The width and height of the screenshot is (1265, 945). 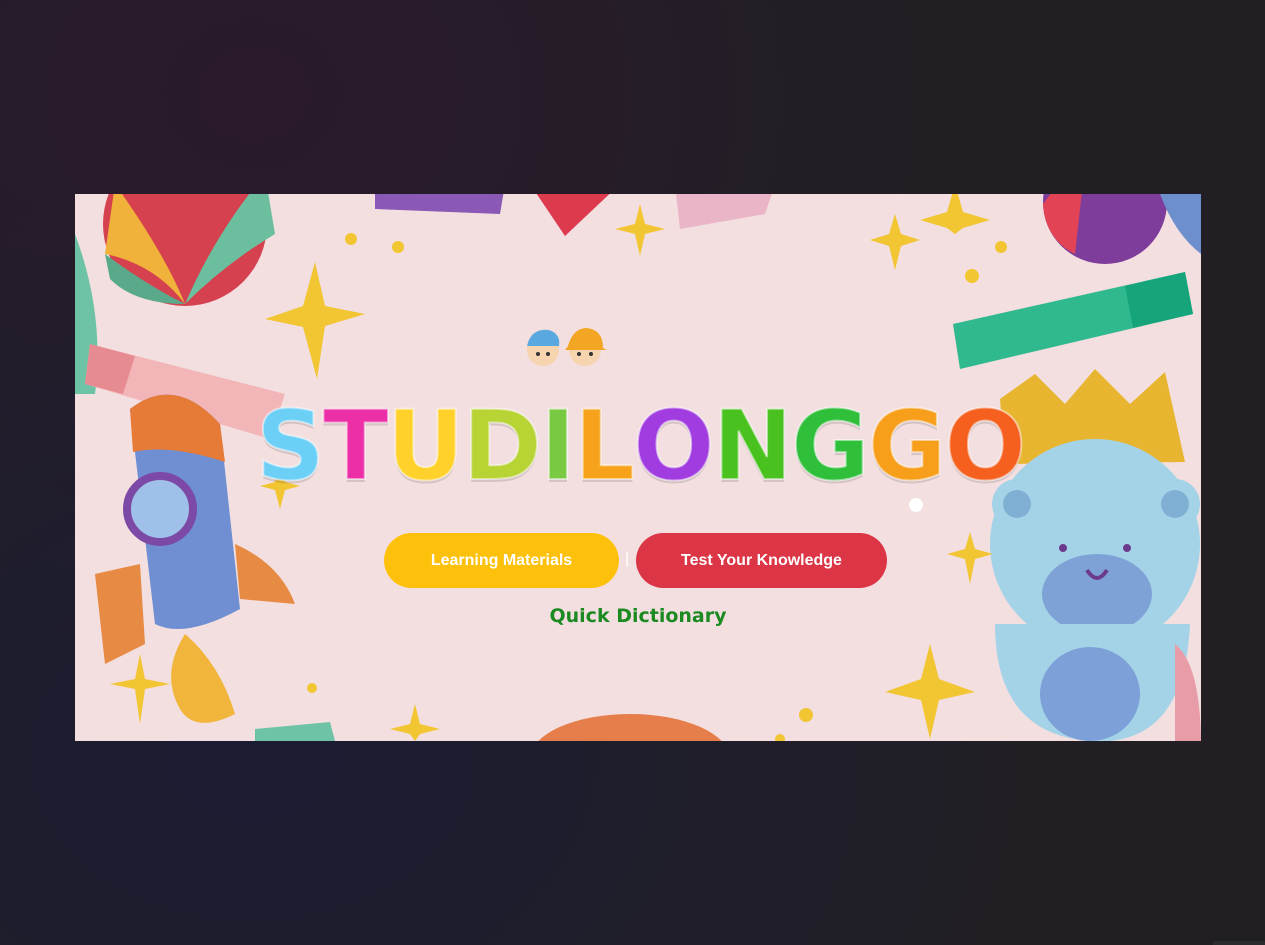 What do you see at coordinates (761, 560) in the screenshot?
I see `test-your-knowledge-button: Test Your Knowledge` at bounding box center [761, 560].